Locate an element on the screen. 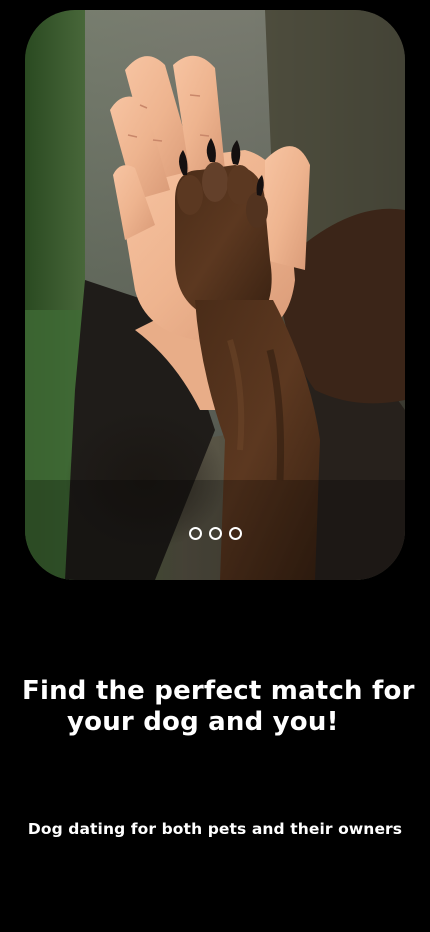 The image size is (430, 932). headline-line-1: Find the perfect match for is located at coordinates (218, 691).